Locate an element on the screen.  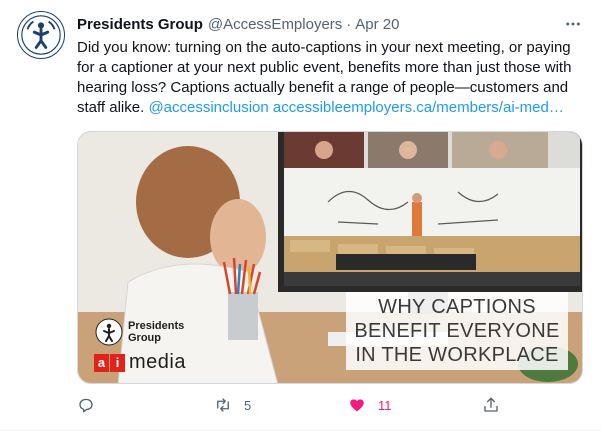
media-title-line: BENEFIT EVERYONE is located at coordinates (457, 331).